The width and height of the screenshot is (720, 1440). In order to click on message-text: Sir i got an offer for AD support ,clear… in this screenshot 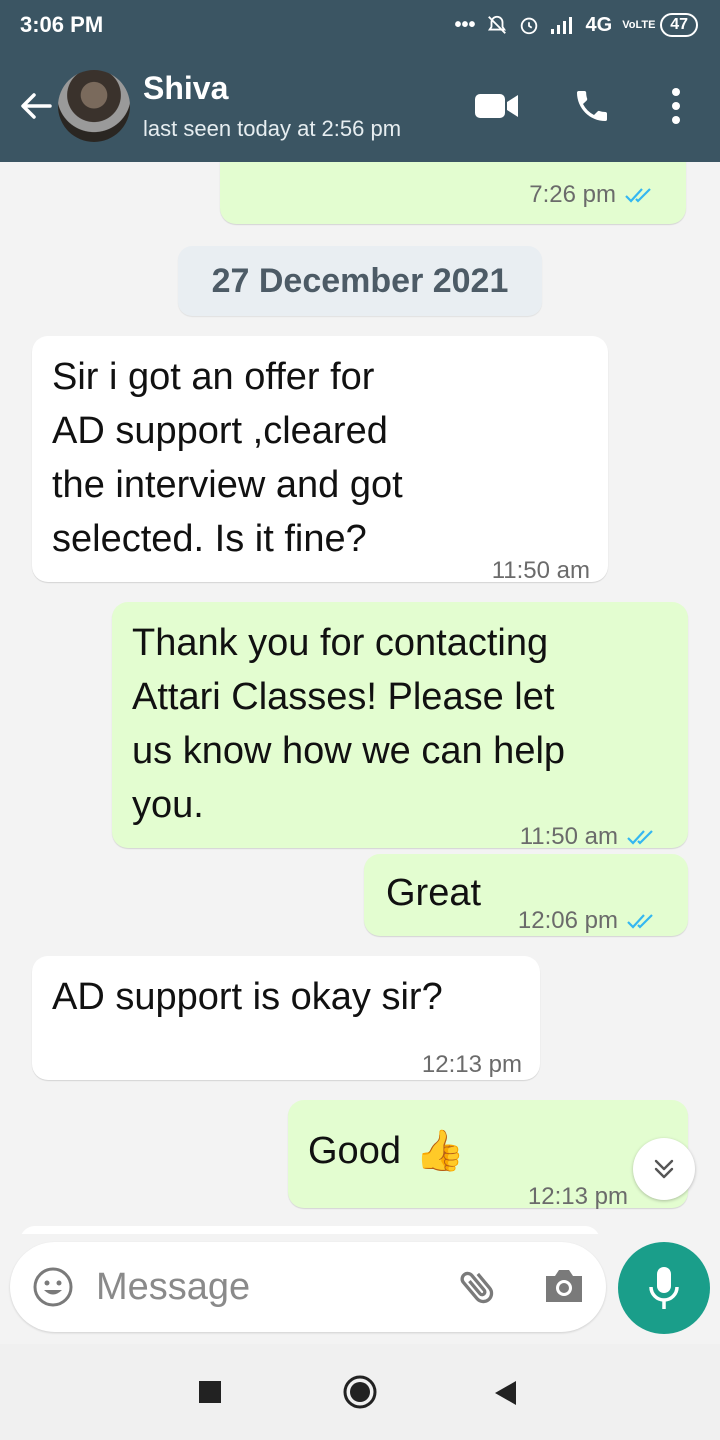, I will do `click(227, 458)`.